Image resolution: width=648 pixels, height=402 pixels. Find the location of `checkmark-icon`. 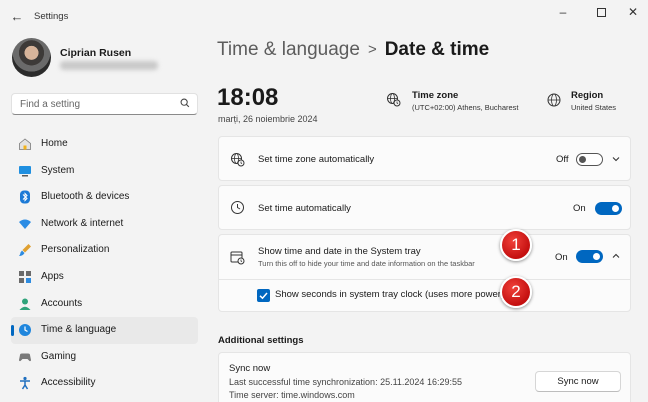

checkmark-icon is located at coordinates (263, 296).